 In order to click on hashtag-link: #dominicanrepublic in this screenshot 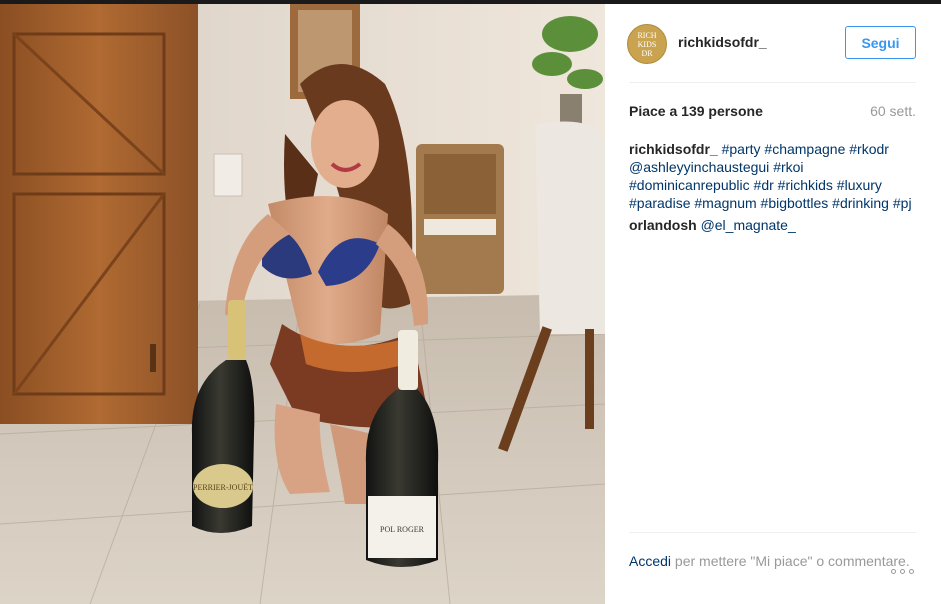, I will do `click(689, 185)`.